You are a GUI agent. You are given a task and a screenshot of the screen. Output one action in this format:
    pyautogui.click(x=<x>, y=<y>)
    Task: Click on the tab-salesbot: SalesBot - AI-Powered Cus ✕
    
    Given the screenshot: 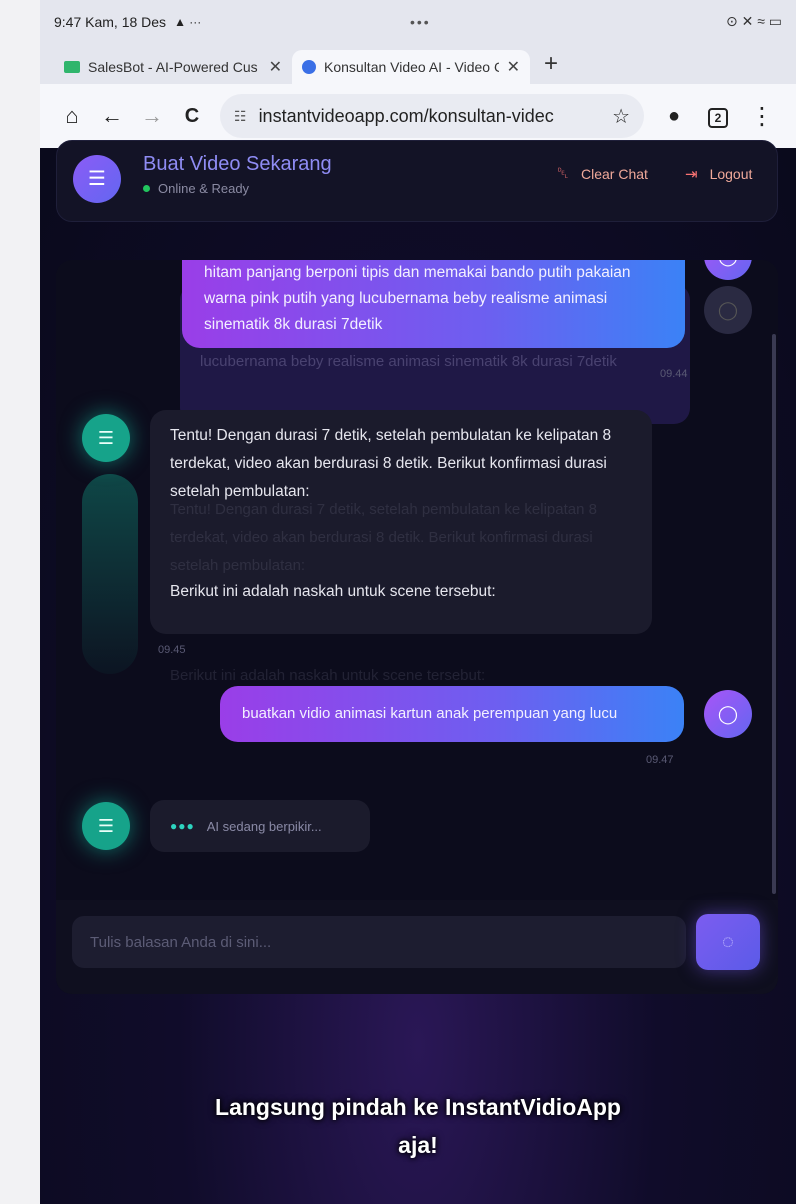 What is the action you would take?
    pyautogui.click(x=173, y=67)
    